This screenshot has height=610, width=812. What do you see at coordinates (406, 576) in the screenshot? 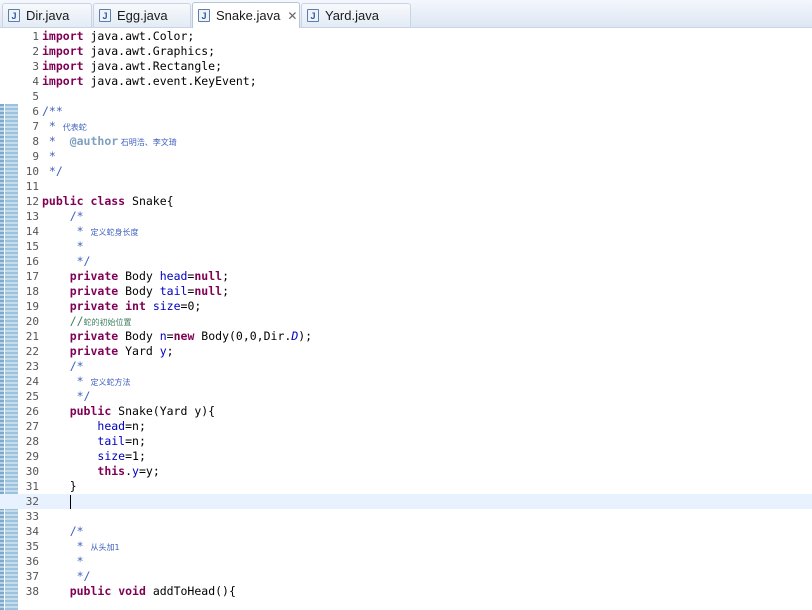
I see `code-line: 37 */` at bounding box center [406, 576].